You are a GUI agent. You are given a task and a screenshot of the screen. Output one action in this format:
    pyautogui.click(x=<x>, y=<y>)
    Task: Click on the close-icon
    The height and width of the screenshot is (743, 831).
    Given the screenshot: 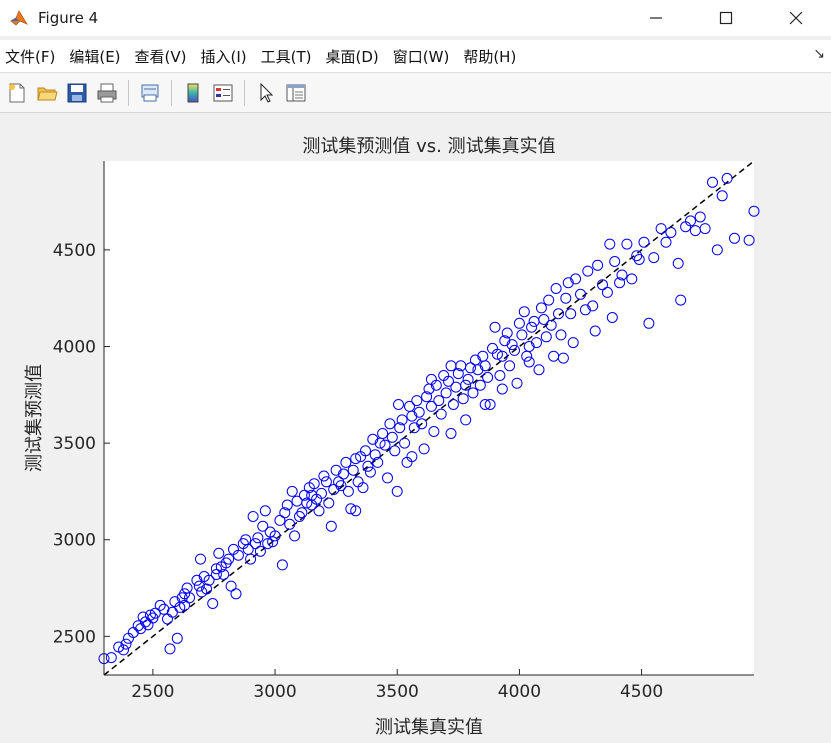 What is the action you would take?
    pyautogui.click(x=796, y=18)
    